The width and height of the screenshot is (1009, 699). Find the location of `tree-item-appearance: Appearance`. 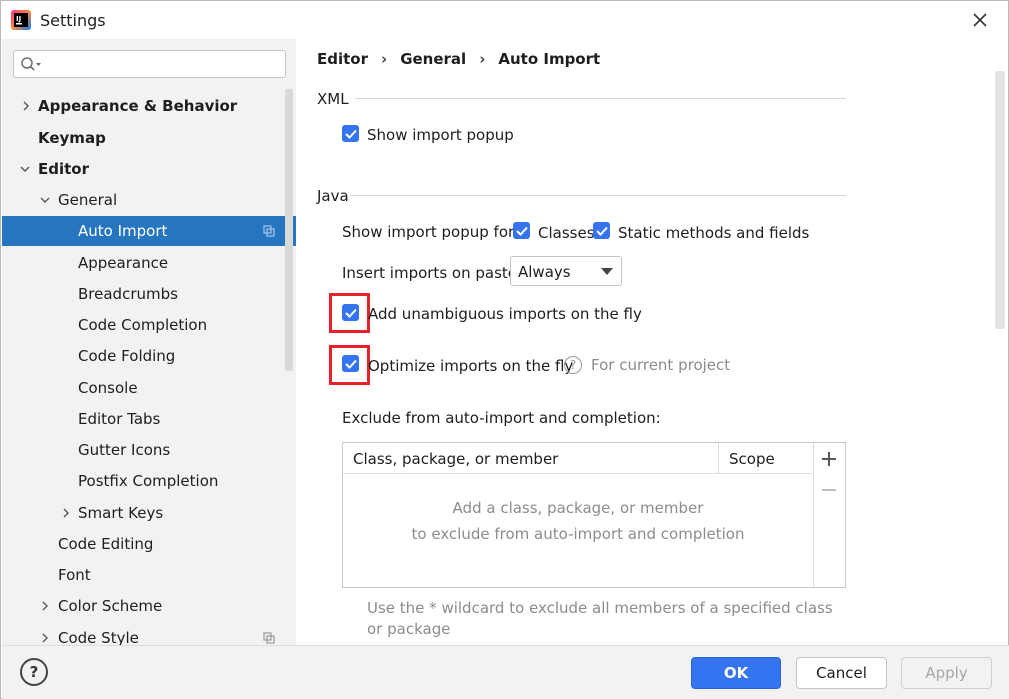

tree-item-appearance: Appearance is located at coordinates (149, 263).